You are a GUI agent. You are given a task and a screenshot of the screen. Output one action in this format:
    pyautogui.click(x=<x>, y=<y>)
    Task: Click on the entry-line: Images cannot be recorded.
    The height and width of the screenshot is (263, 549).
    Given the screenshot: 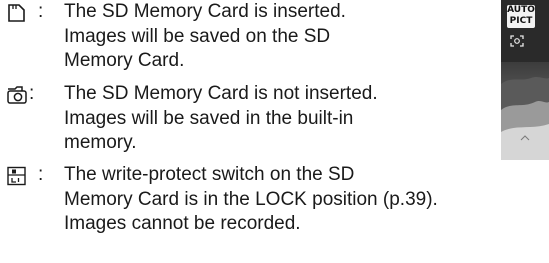 What is the action you would take?
    pyautogui.click(x=182, y=223)
    